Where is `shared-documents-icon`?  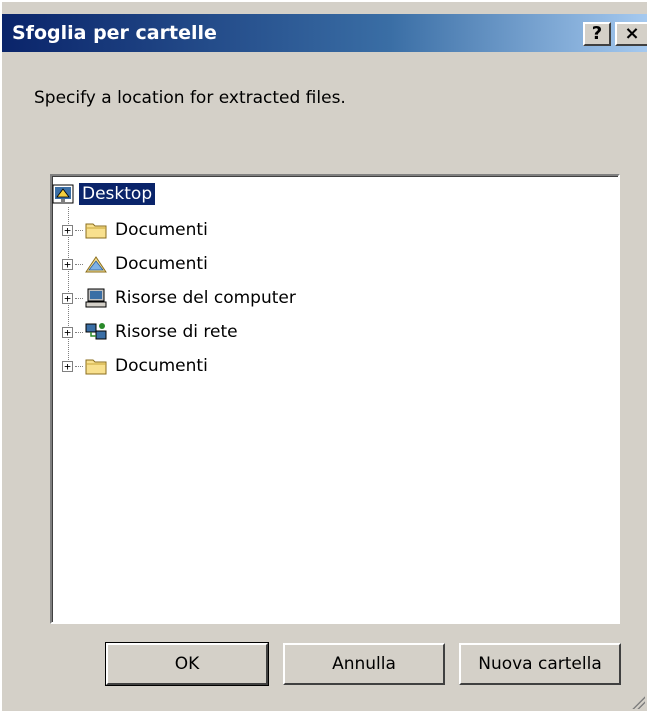
shared-documents-icon is located at coordinates (96, 264).